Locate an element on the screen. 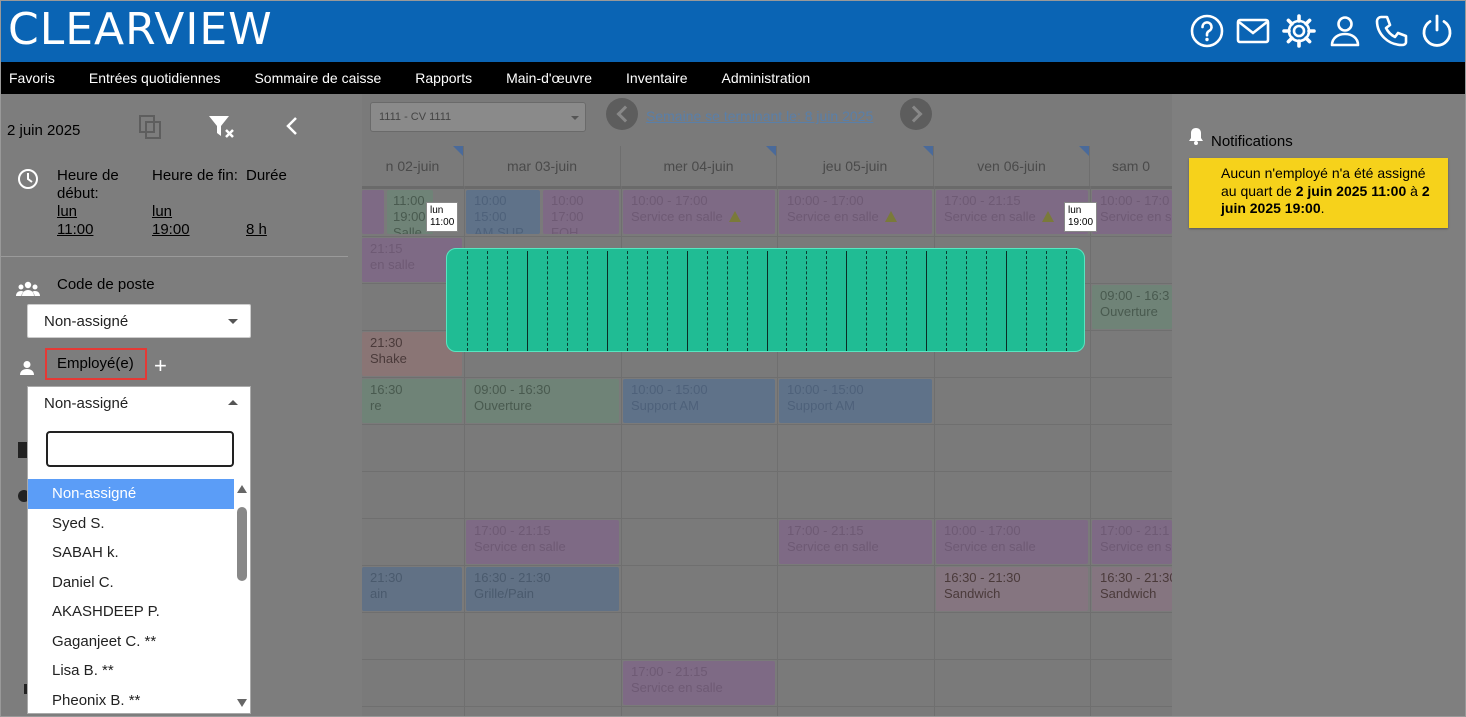  chevron-down-icon is located at coordinates (233, 321).